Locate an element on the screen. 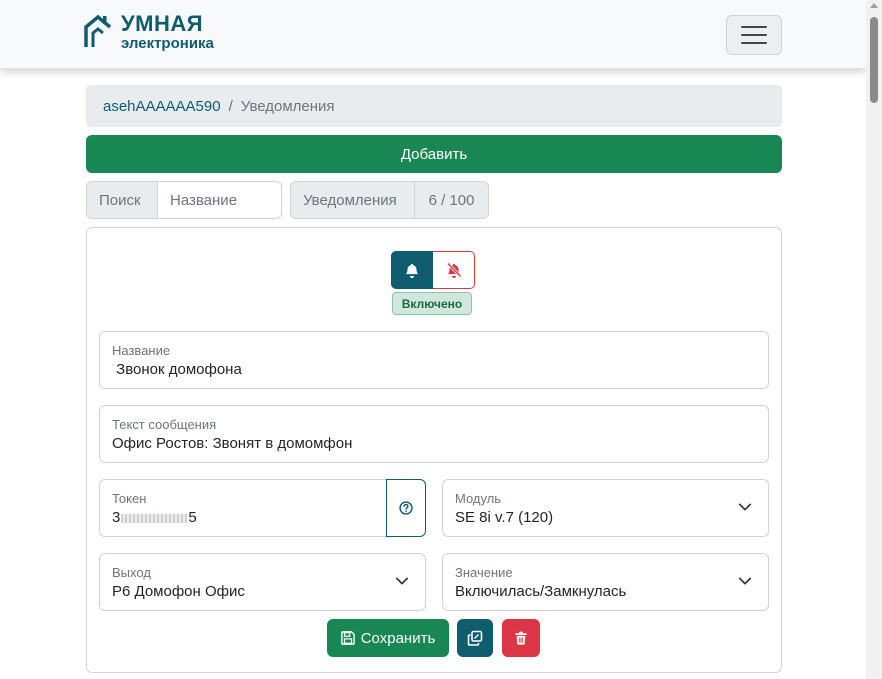 The width and height of the screenshot is (882, 679). navbar: УМНАЯ электроника is located at coordinates (433, 34).